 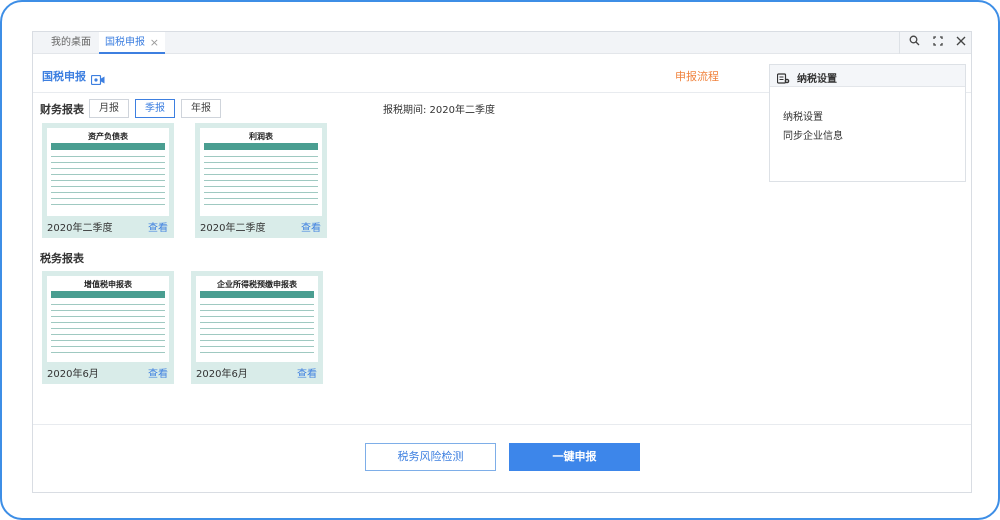 I want to click on settings-gear-icon, so click(x=783, y=79).